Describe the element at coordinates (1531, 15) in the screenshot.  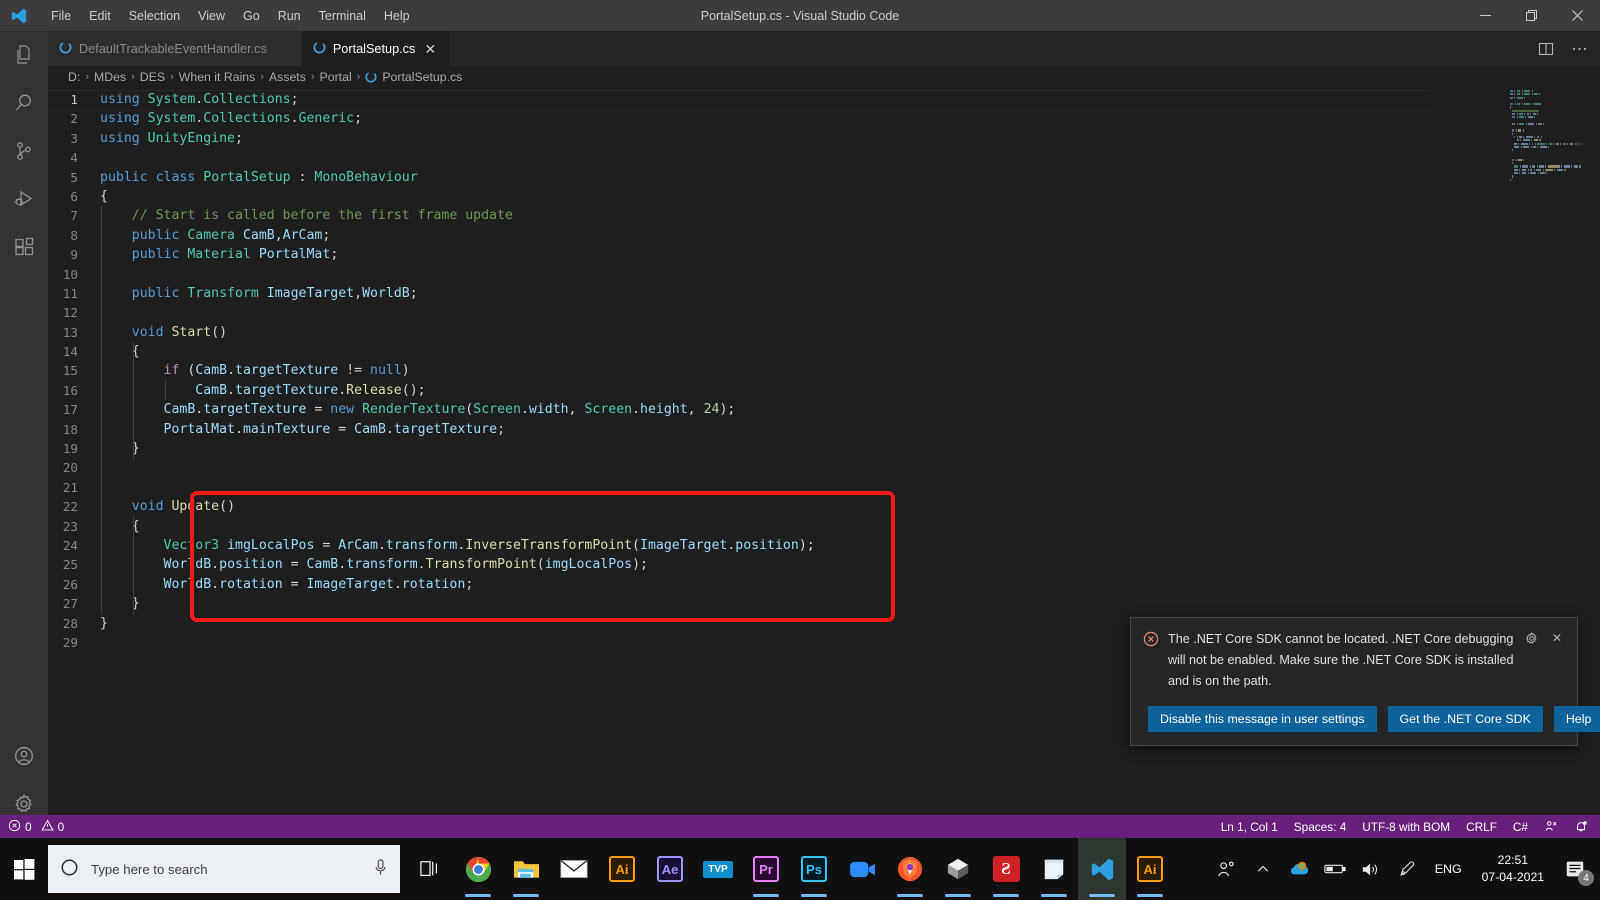
I see `maximize-button` at that location.